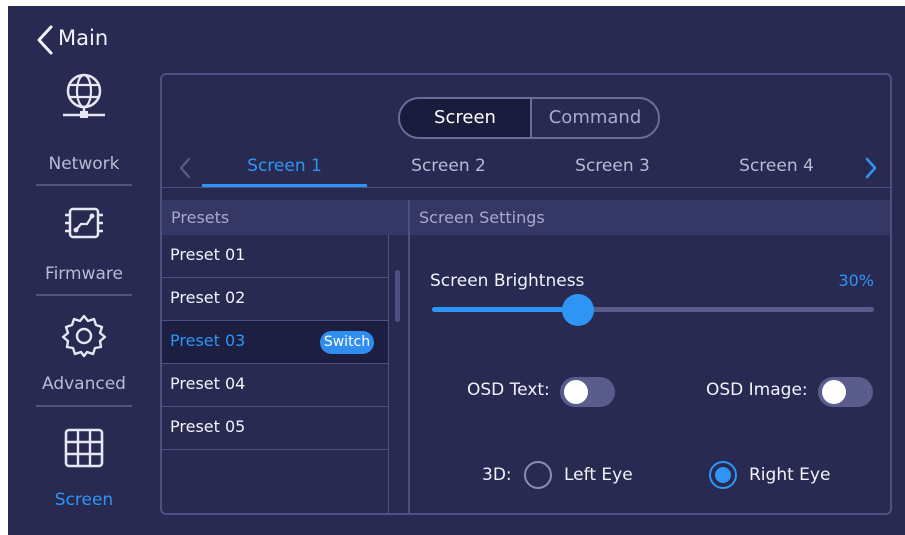 Image resolution: width=905 pixels, height=535 pixels. I want to click on back-chevron-icon, so click(46, 40).